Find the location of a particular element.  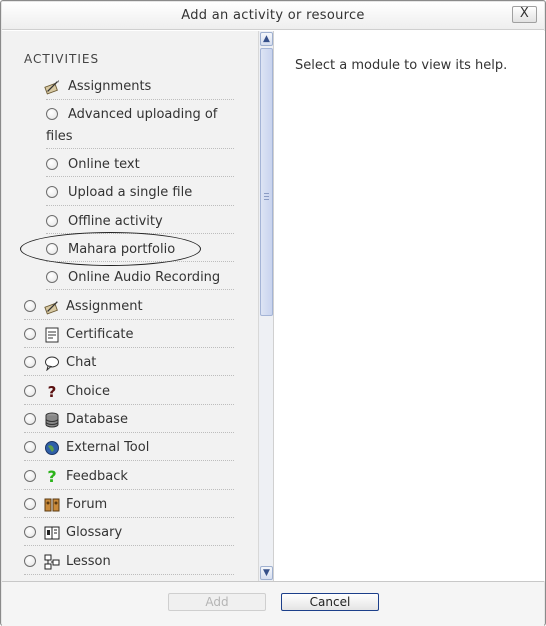

close-button: X is located at coordinates (524, 14).